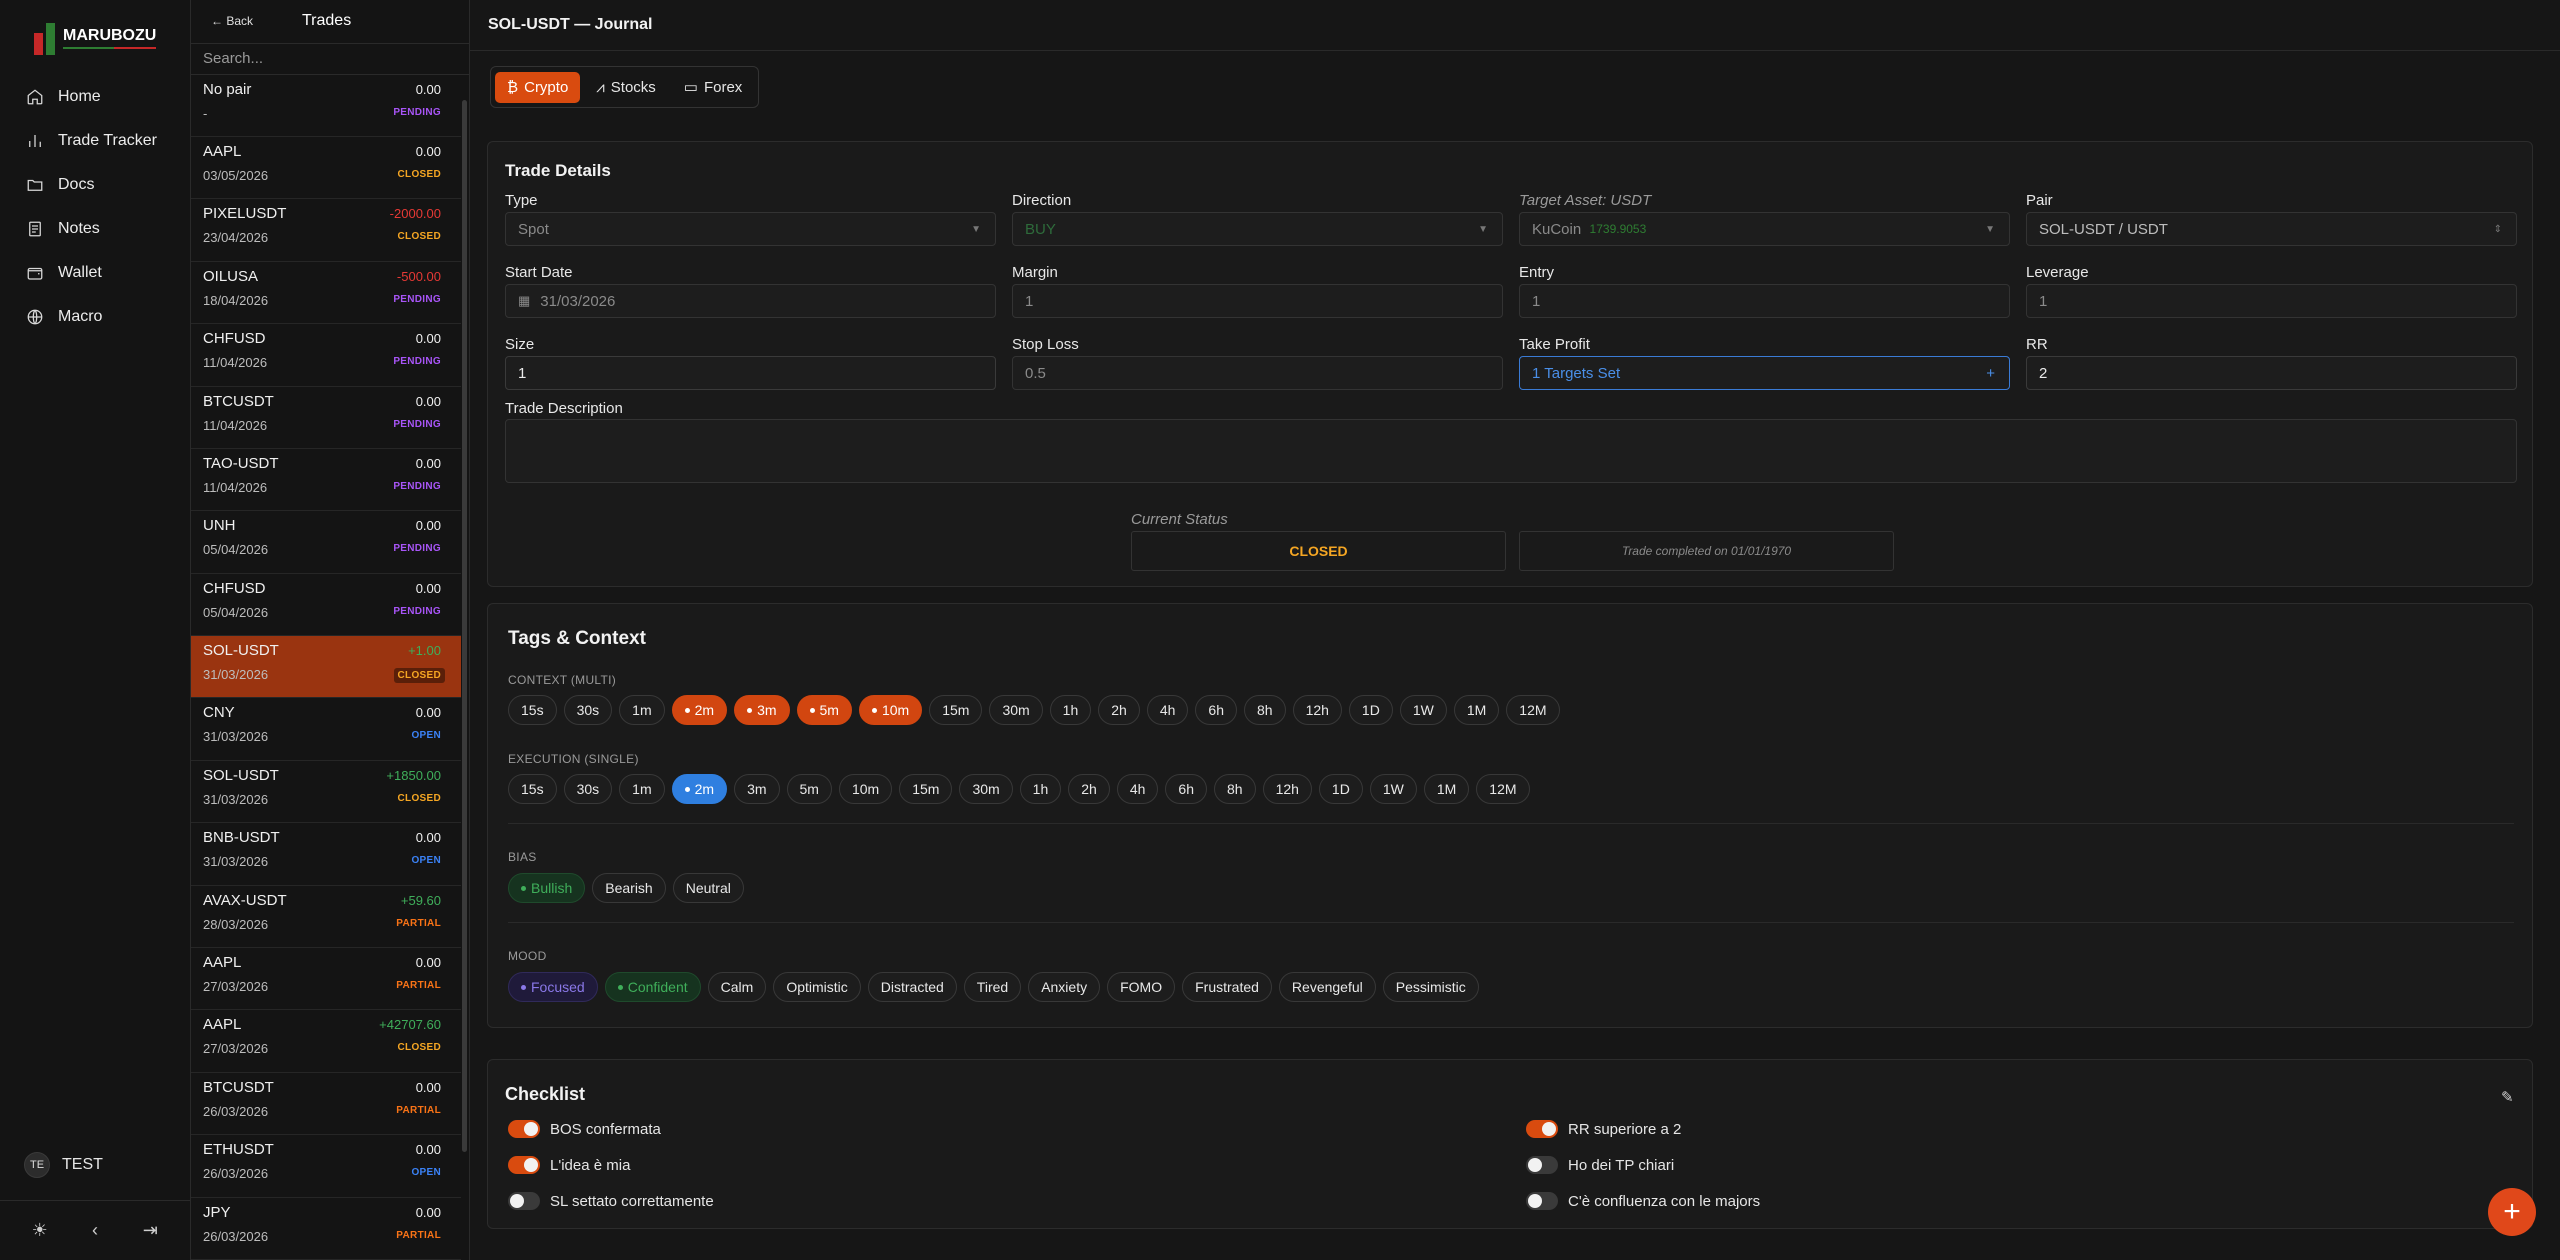 Image resolution: width=2560 pixels, height=1260 pixels. I want to click on trade-row: PIXELUSDT 23/04/2026 -2000.00 CLOSED, so click(326, 230).